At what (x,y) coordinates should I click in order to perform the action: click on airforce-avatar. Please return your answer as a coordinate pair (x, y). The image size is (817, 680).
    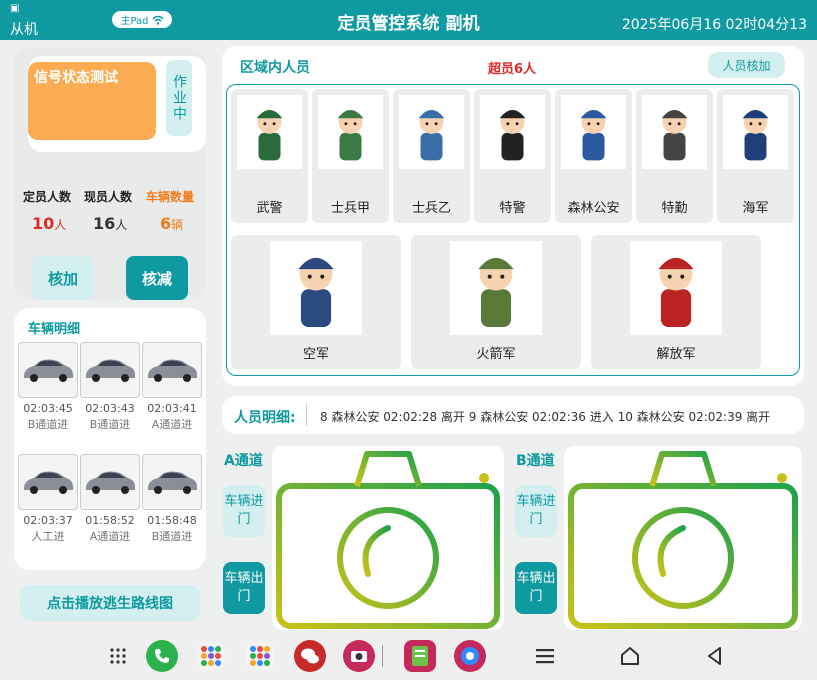
    Looking at the image, I should click on (316, 288).